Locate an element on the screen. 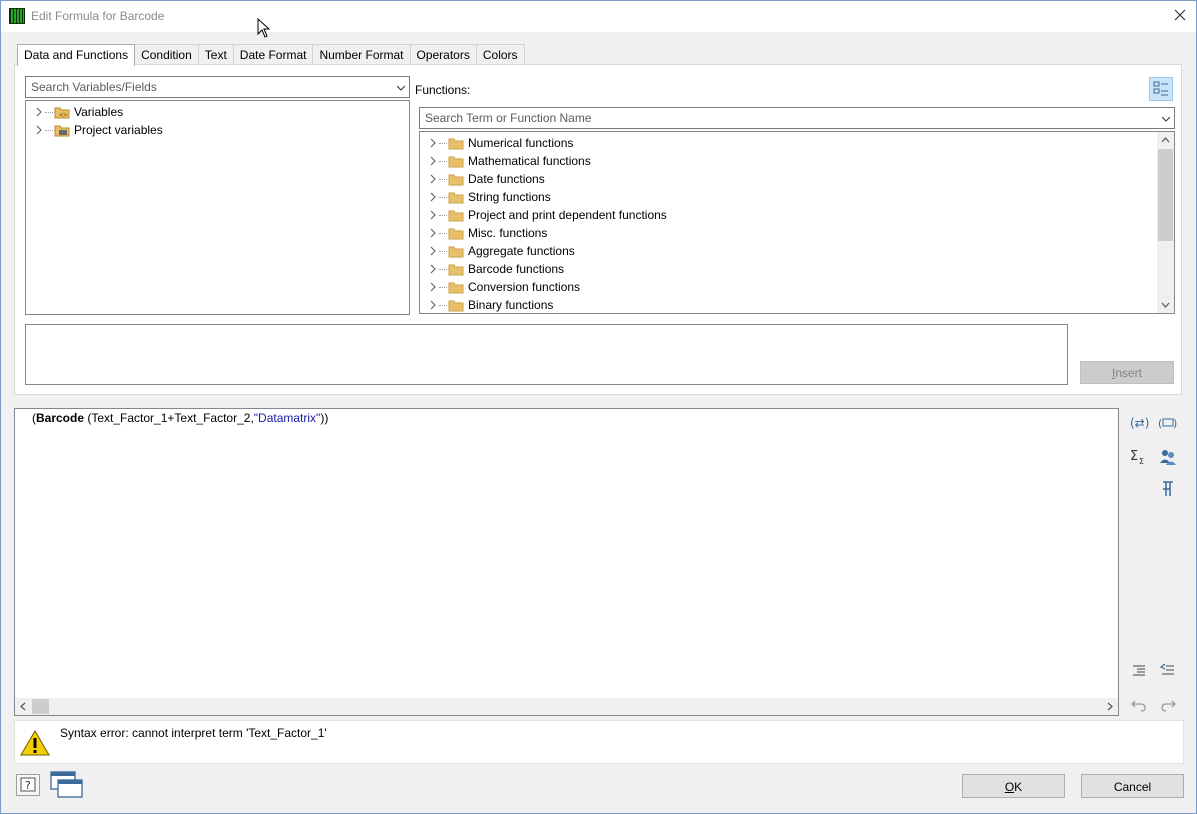 The width and height of the screenshot is (1197, 814). project-variables-icon is located at coordinates (62, 130).